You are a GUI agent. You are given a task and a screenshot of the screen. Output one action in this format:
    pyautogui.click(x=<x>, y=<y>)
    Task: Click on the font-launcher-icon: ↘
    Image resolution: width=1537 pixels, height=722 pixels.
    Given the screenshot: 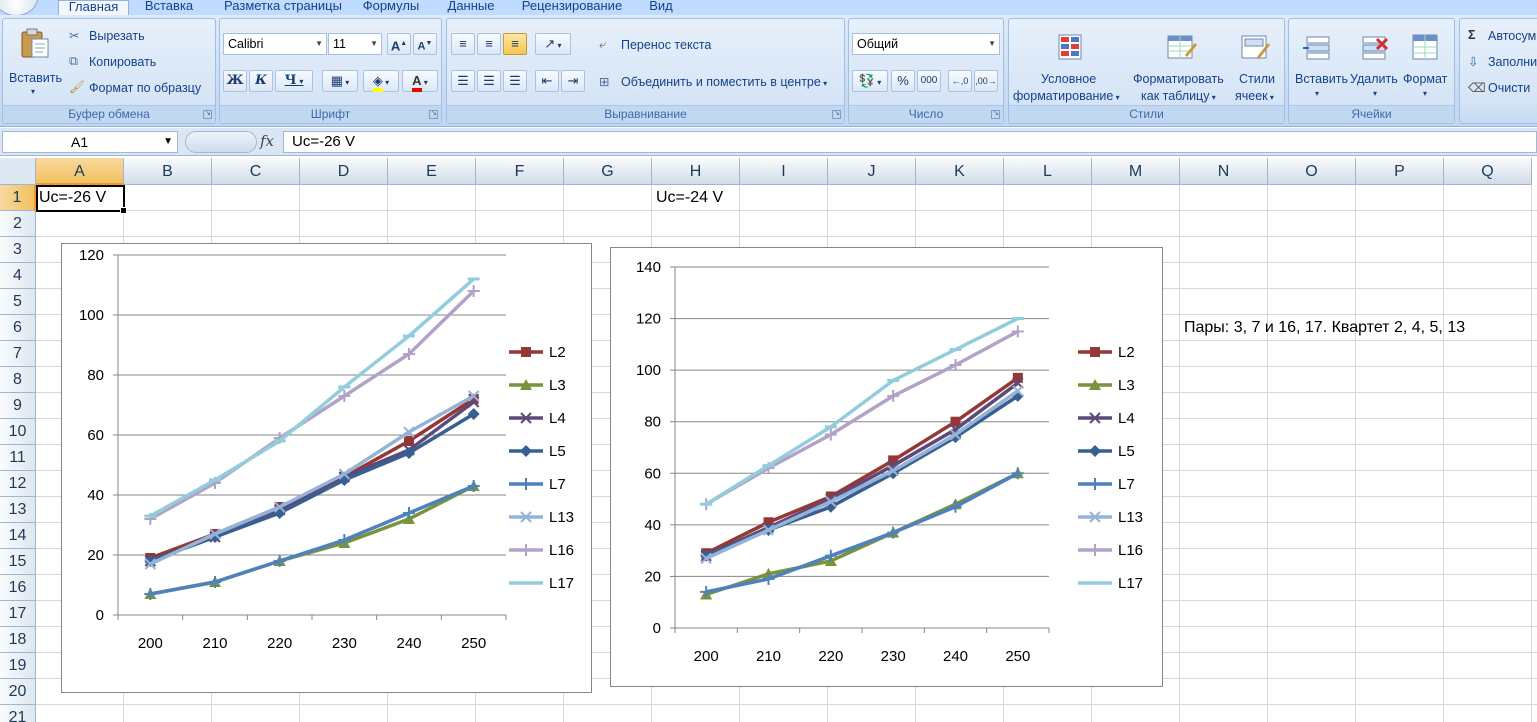 What is the action you would take?
    pyautogui.click(x=433, y=114)
    